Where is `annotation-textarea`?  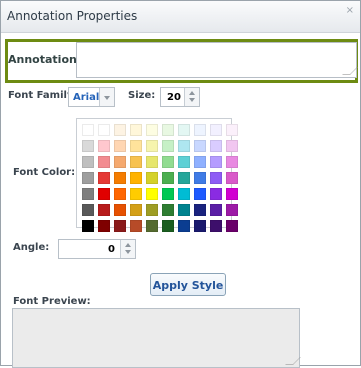 annotation-textarea is located at coordinates (217, 60).